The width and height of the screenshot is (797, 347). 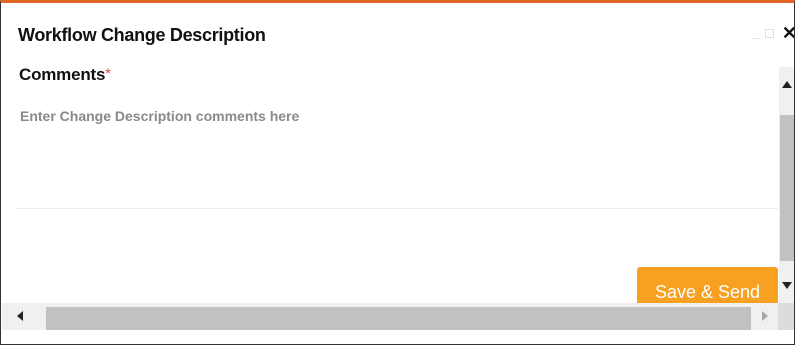 I want to click on horizontal-scroll-thumb, so click(x=398, y=318).